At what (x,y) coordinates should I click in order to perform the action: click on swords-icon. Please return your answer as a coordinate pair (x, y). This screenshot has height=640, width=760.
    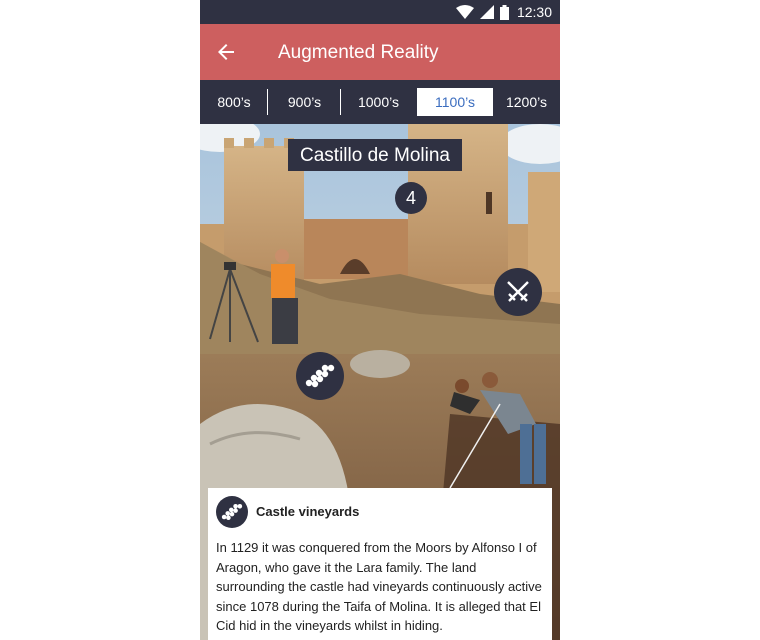
    Looking at the image, I should click on (518, 291).